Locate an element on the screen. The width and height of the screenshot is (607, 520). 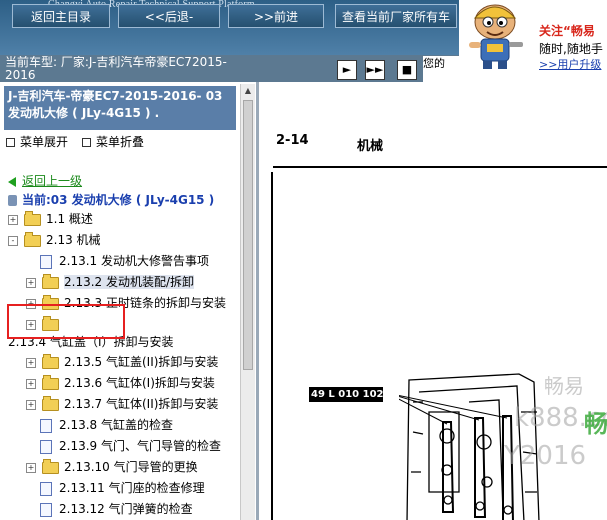
promo-panel: 关注“畅易 随时,随地手 >>用户升级 is located at coordinates (569, 35).